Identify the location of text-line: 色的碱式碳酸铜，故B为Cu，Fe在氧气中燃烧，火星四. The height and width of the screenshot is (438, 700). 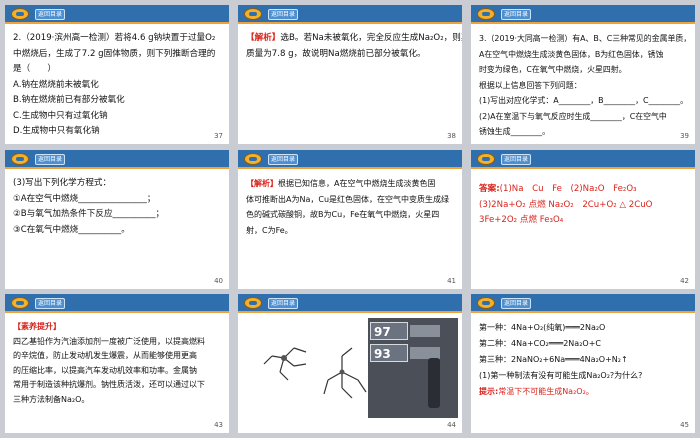
(343, 214).